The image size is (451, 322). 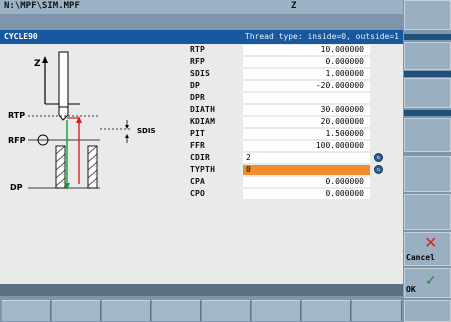 What do you see at coordinates (306, 62) in the screenshot?
I see `param-input-rfp: 0.000000` at bounding box center [306, 62].